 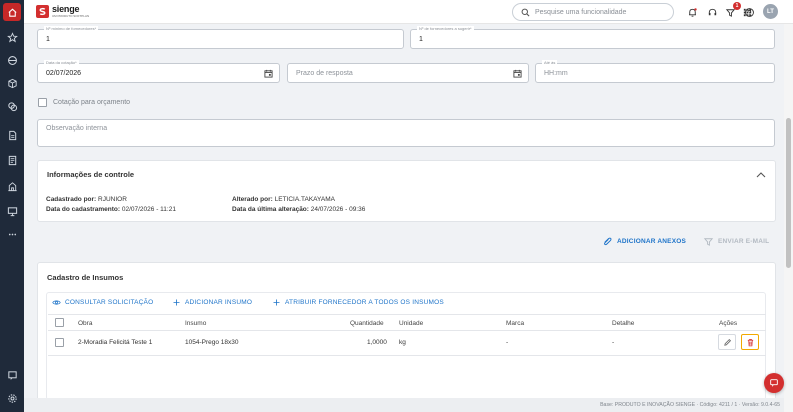 What do you see at coordinates (411, 323) in the screenshot?
I see `col-unidade: Unidade` at bounding box center [411, 323].